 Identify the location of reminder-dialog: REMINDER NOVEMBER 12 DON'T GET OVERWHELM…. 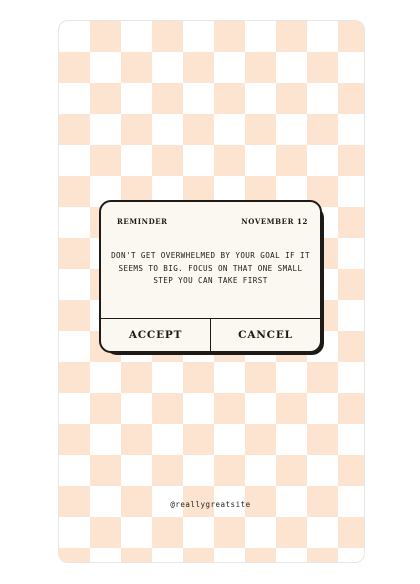
(210, 276).